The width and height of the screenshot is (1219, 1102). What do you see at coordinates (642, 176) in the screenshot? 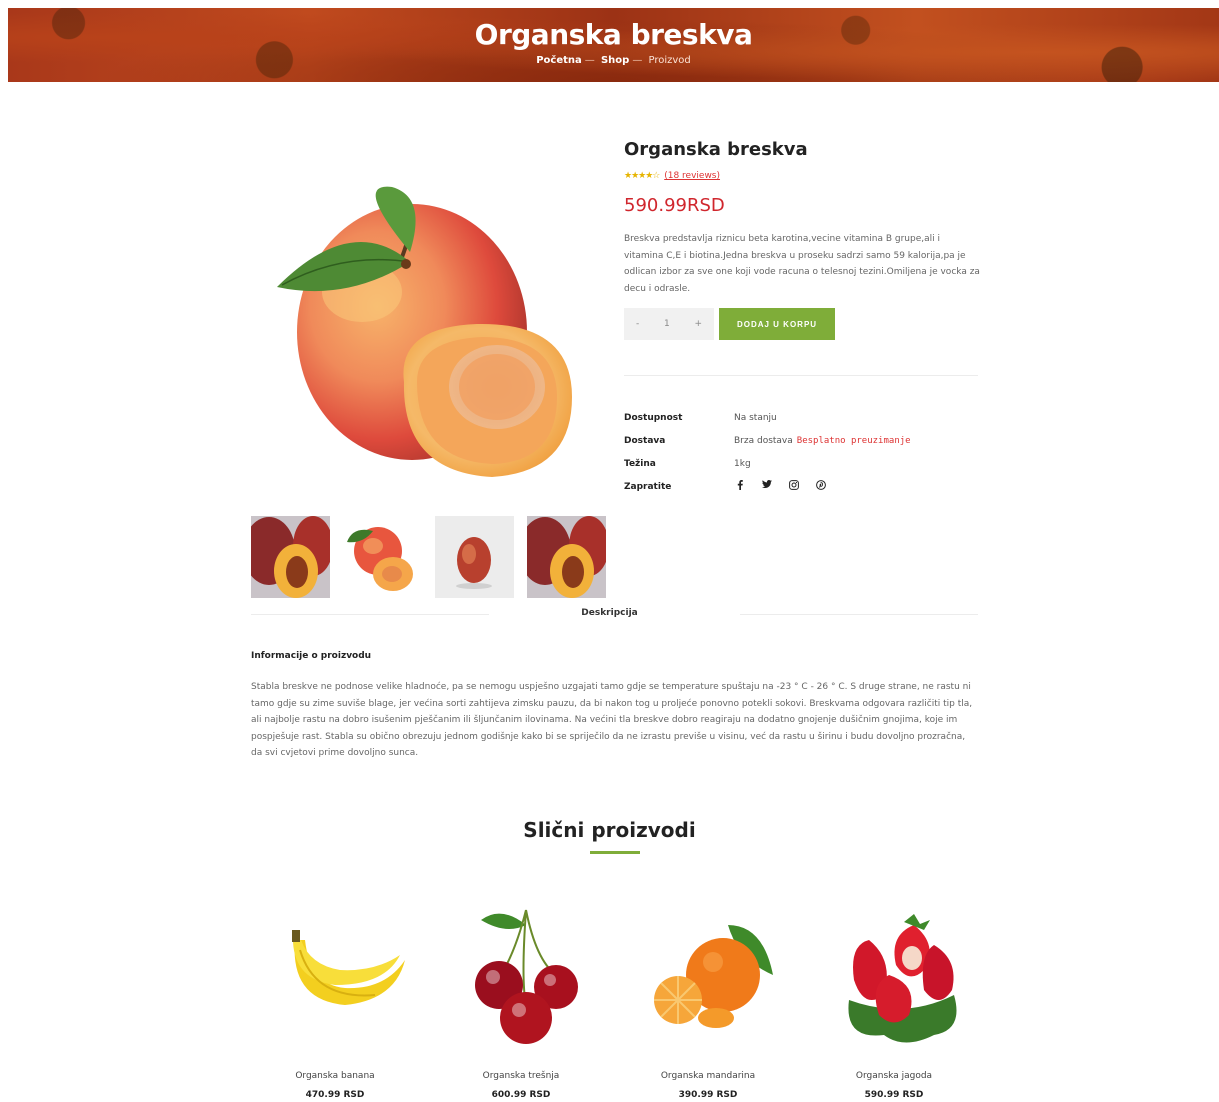
I see `rating-stars: ★★★★☆` at bounding box center [642, 176].